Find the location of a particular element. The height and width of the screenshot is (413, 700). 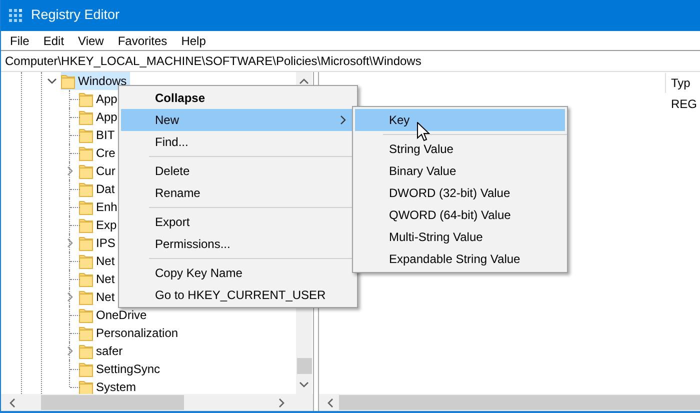

menu-item: Key is located at coordinates (460, 120).